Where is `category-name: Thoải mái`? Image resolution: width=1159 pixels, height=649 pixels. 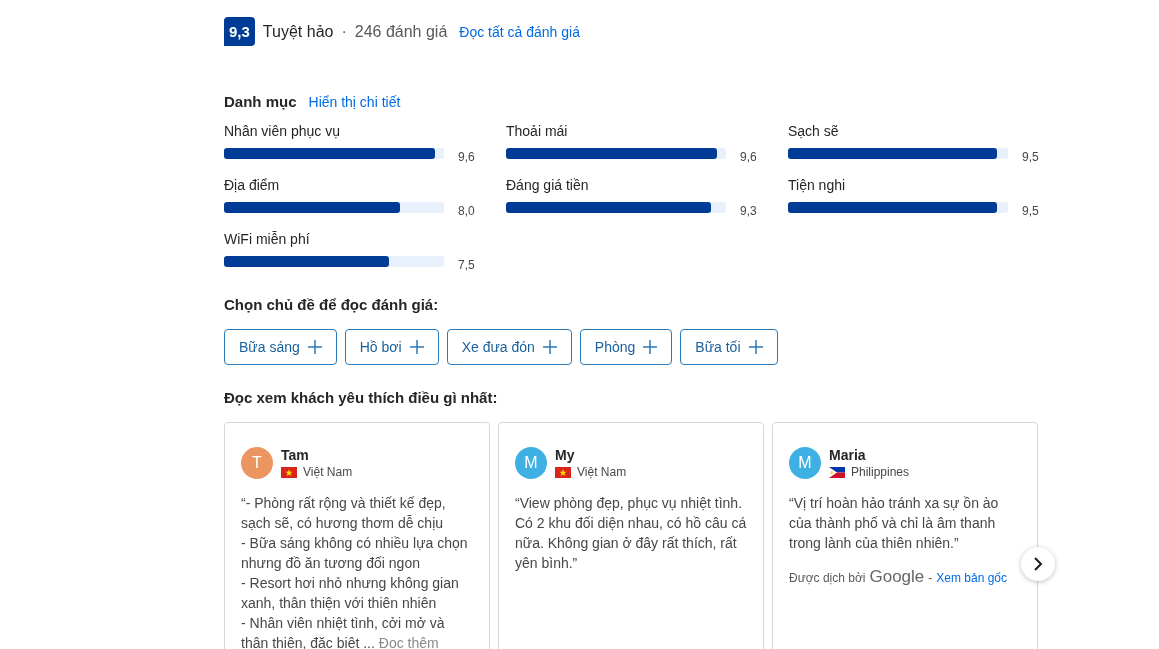 category-name: Thoải mái is located at coordinates (537, 132).